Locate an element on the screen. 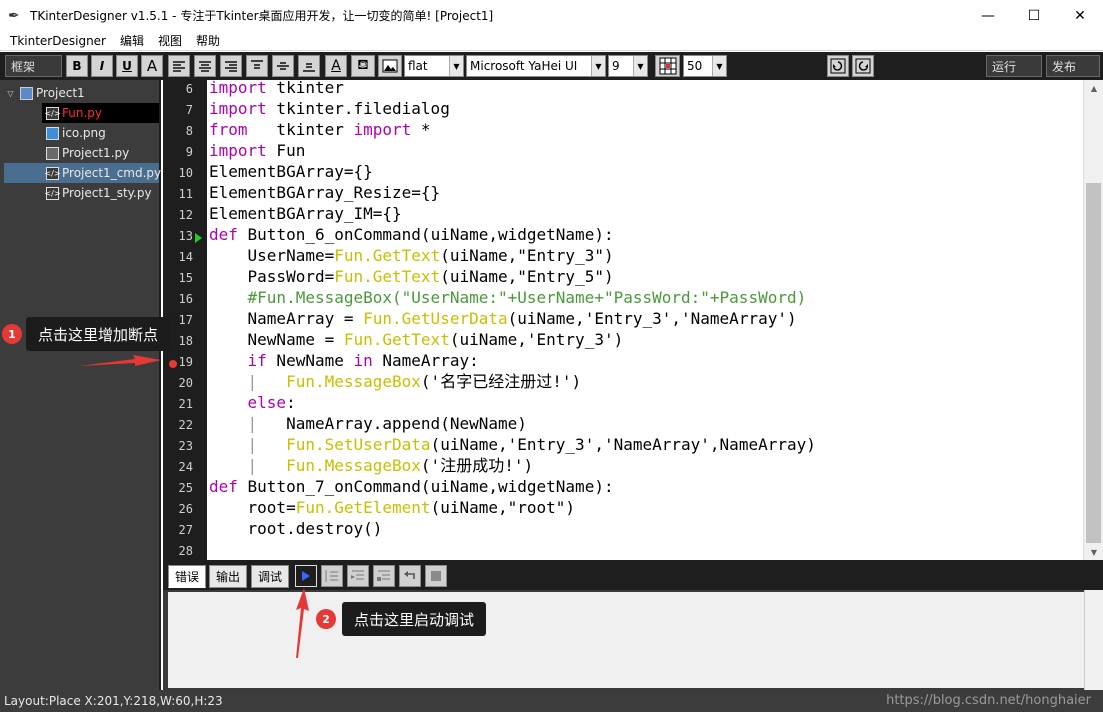 This screenshot has height=712, width=1103. align-top-icon is located at coordinates (257, 66).